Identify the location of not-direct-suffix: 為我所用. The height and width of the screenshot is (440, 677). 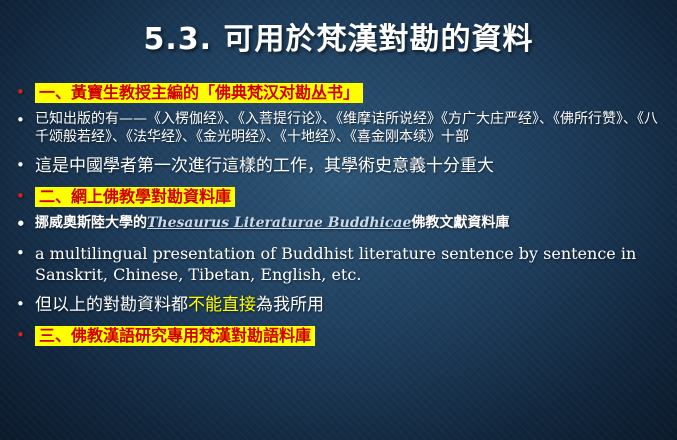
(290, 304).